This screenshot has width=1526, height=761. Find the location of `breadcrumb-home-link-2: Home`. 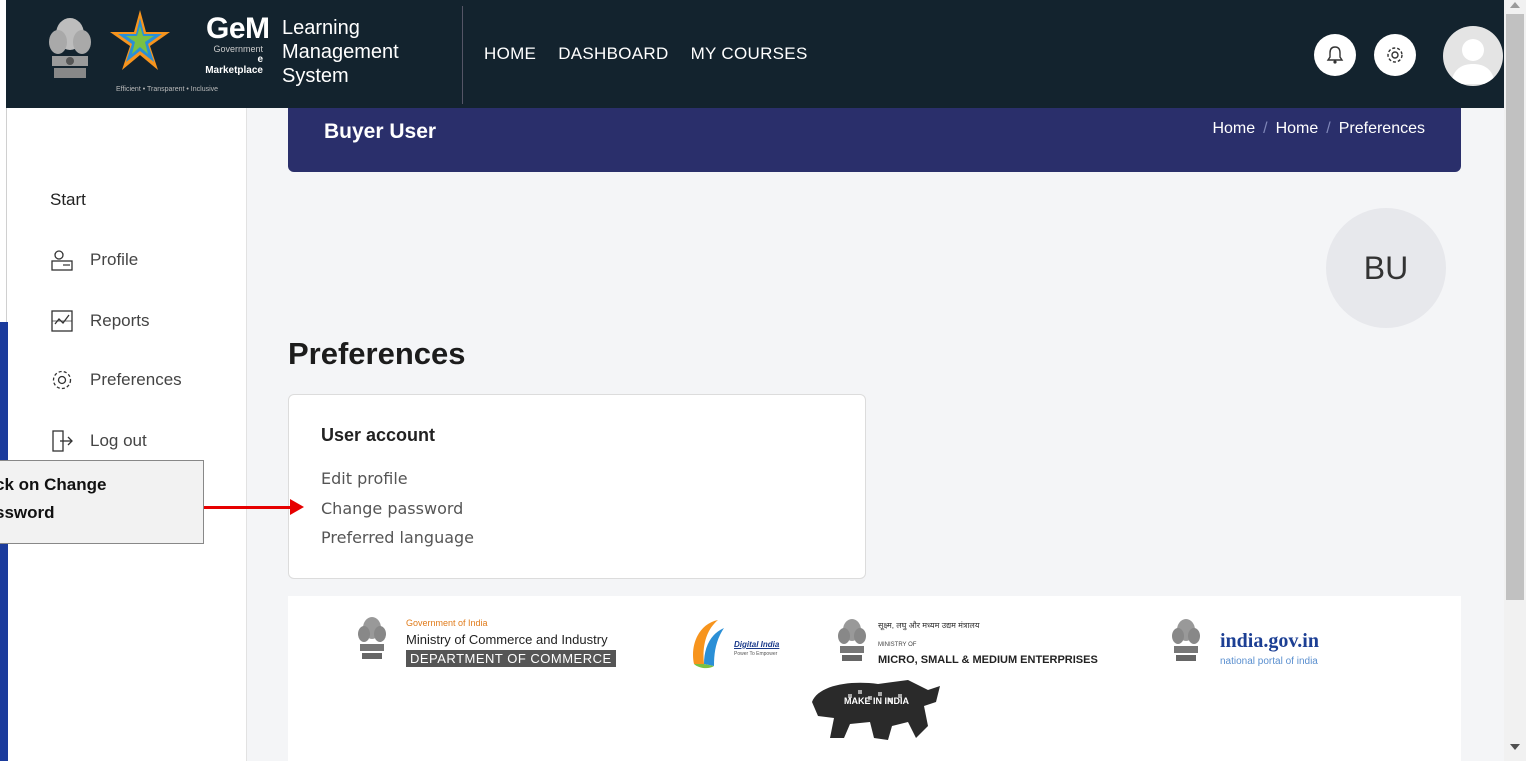

breadcrumb-home-link-2: Home is located at coordinates (1297, 129).